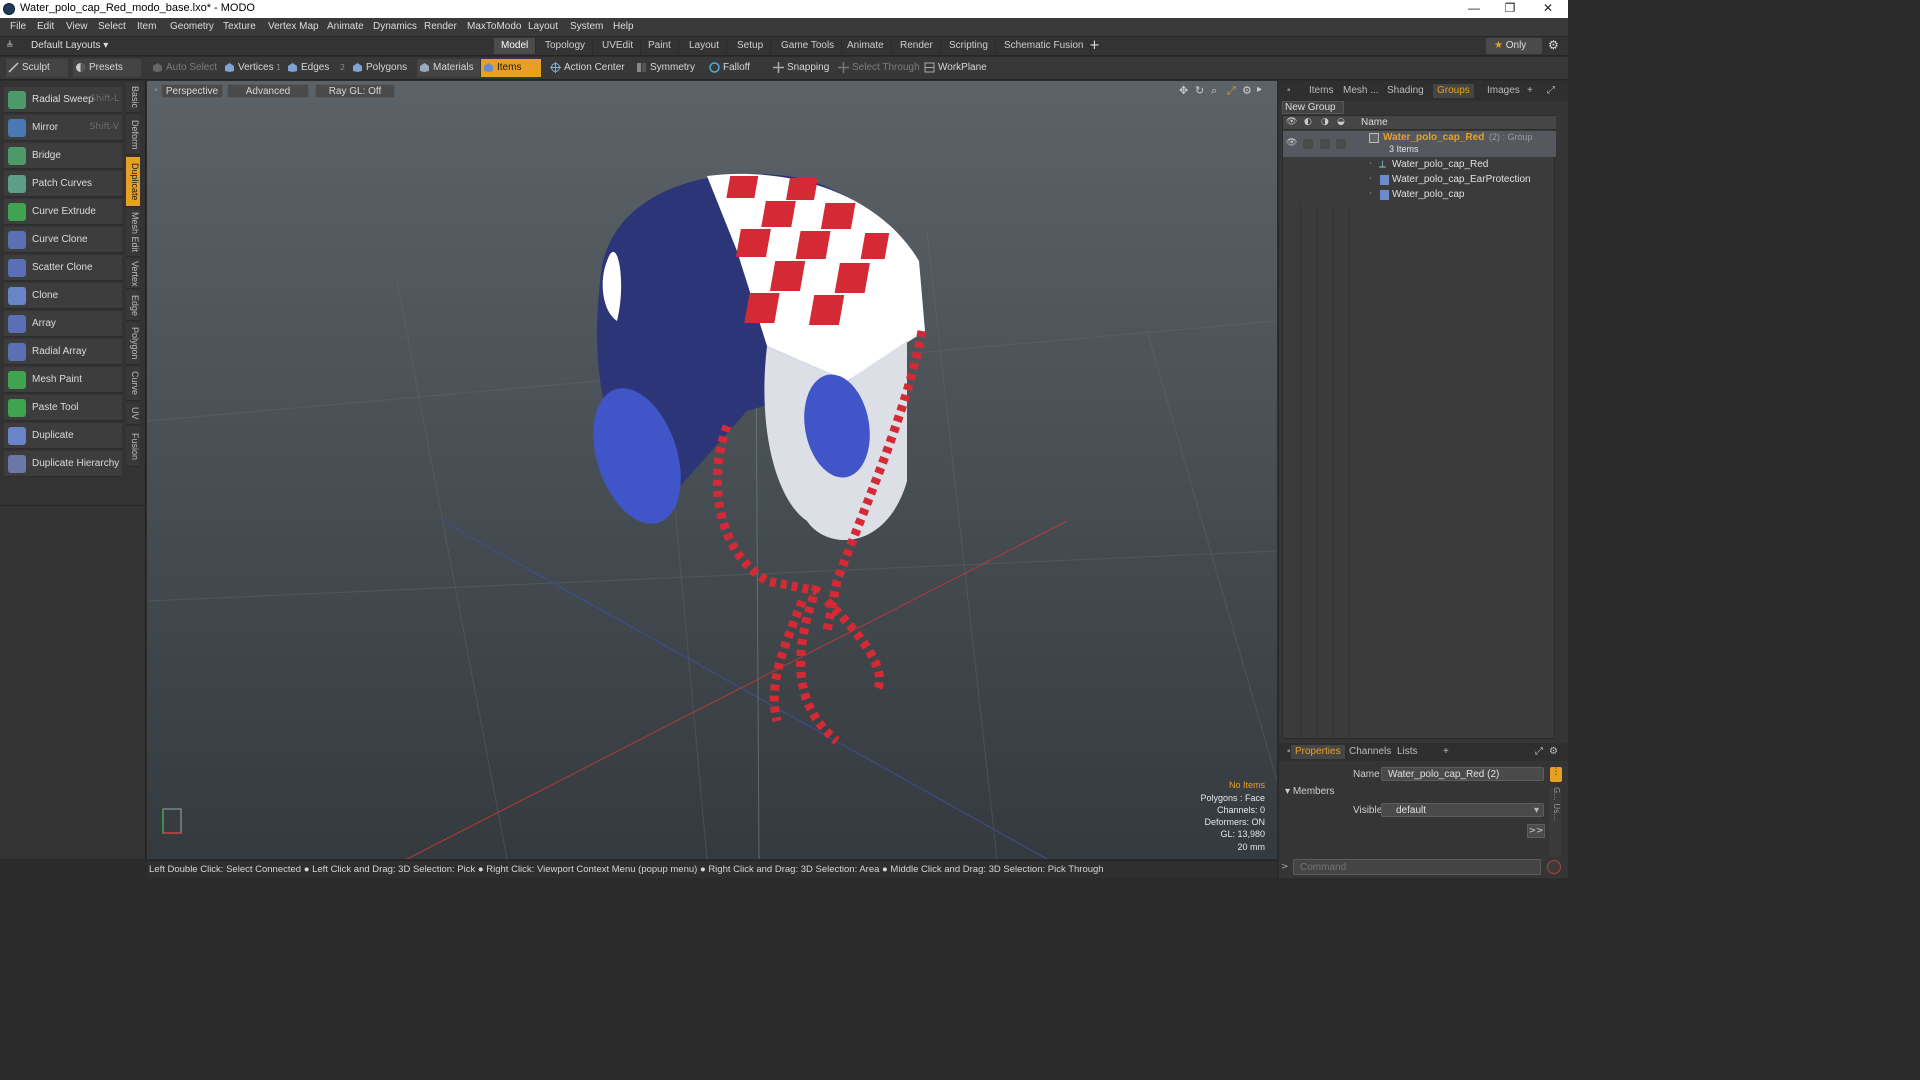  What do you see at coordinates (37, 68) in the screenshot?
I see `sculpt-button: Sculpt` at bounding box center [37, 68].